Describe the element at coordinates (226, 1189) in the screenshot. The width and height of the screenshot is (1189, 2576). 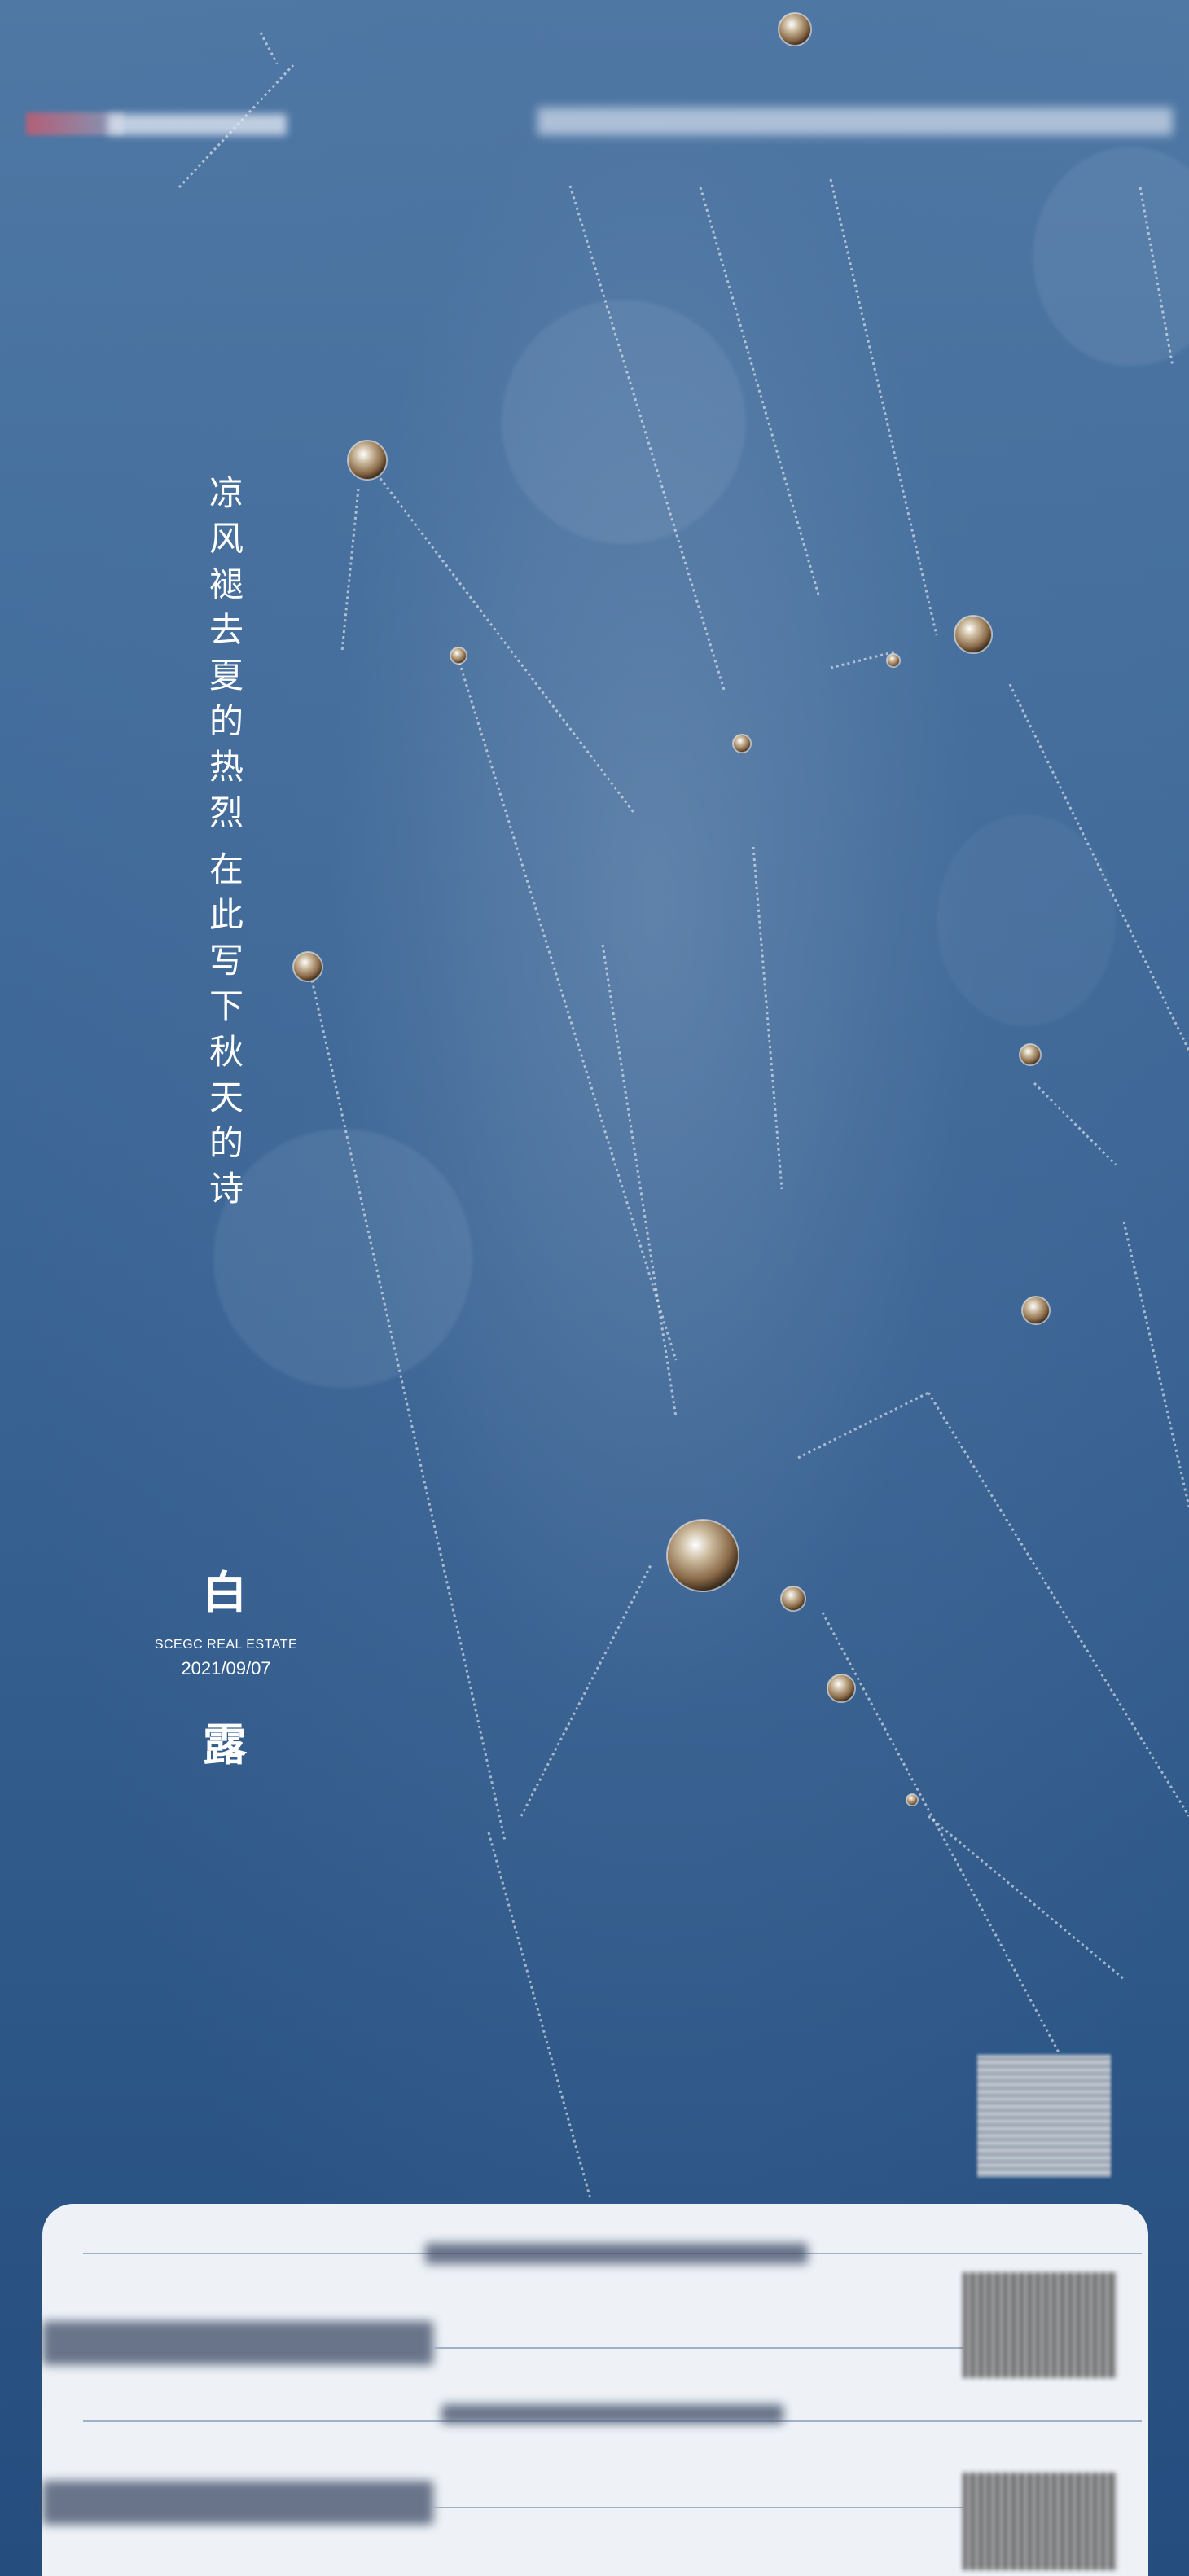
I see `poem-char: 诗` at that location.